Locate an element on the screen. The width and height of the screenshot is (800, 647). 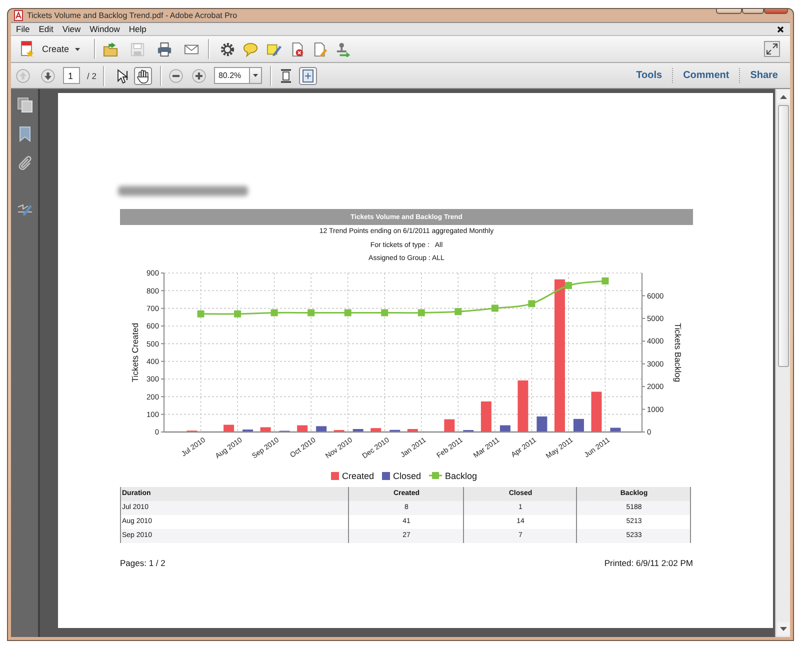
close-icon is located at coordinates (780, 29).